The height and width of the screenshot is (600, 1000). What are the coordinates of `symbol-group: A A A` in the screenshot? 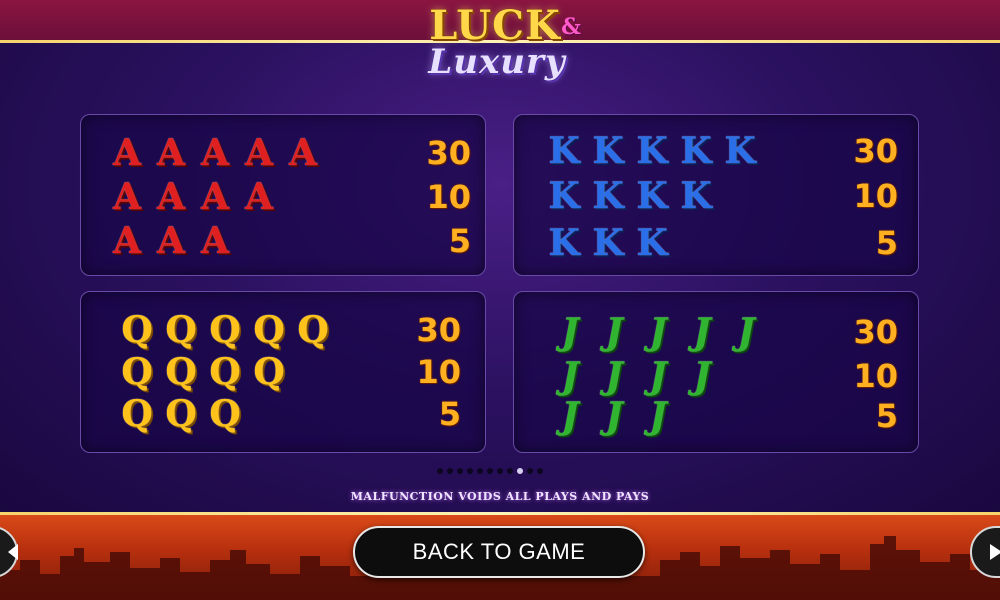 It's located at (171, 241).